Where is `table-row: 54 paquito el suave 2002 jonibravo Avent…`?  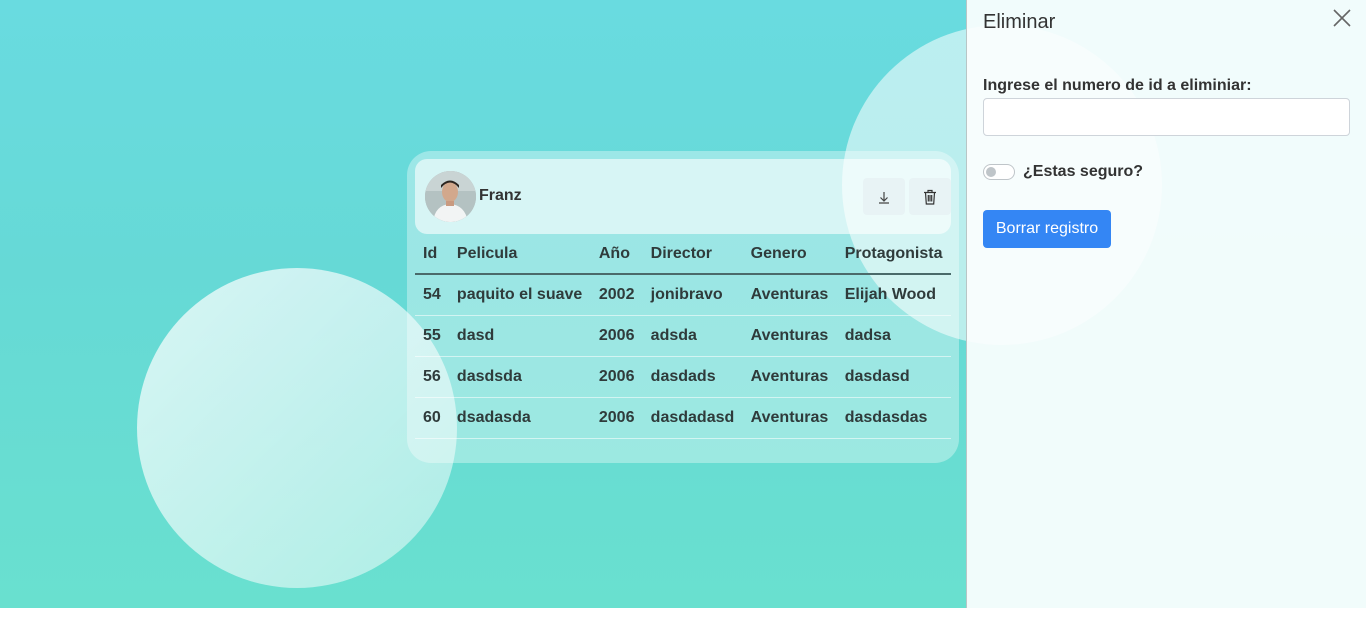 table-row: 54 paquito el suave 2002 jonibravo Avent… is located at coordinates (683, 295).